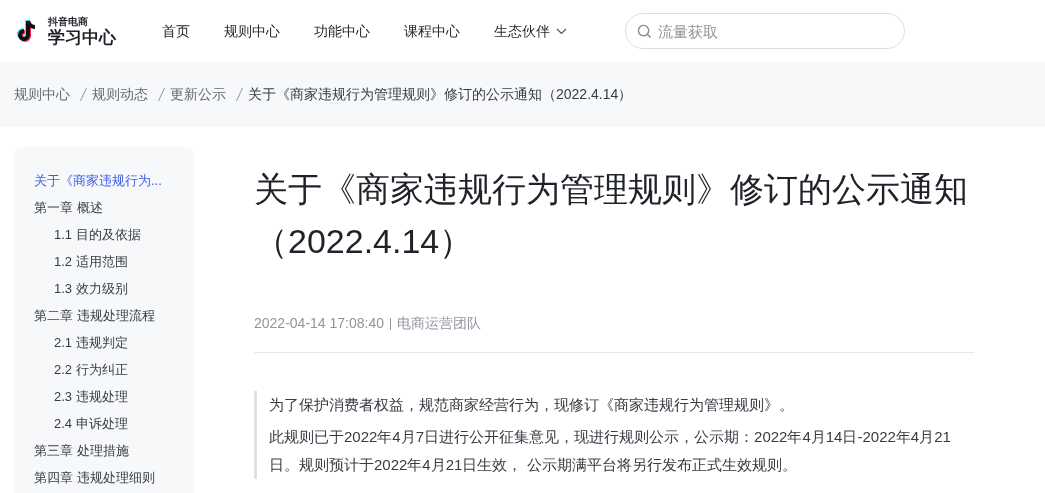 The height and width of the screenshot is (493, 1045). Describe the element at coordinates (176, 31) in the screenshot. I see `nav-link: 首页` at that location.